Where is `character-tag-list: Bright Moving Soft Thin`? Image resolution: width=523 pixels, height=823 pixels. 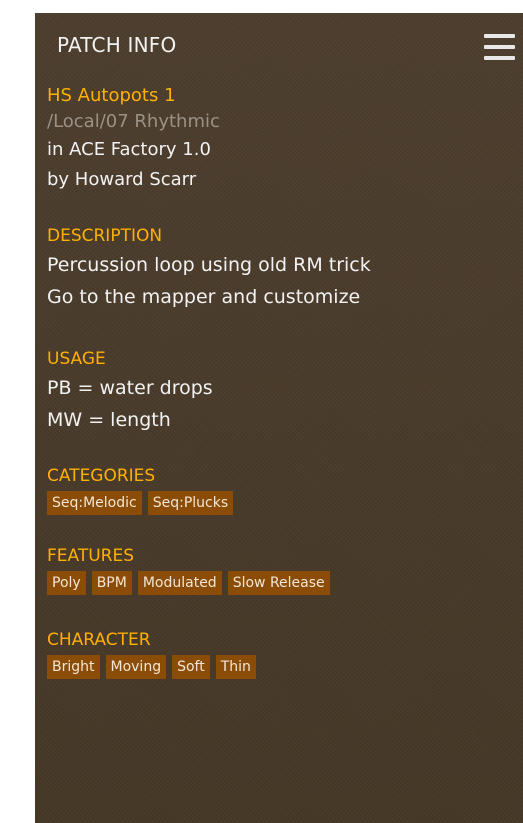 character-tag-list: Bright Moving Soft Thin is located at coordinates (281, 667).